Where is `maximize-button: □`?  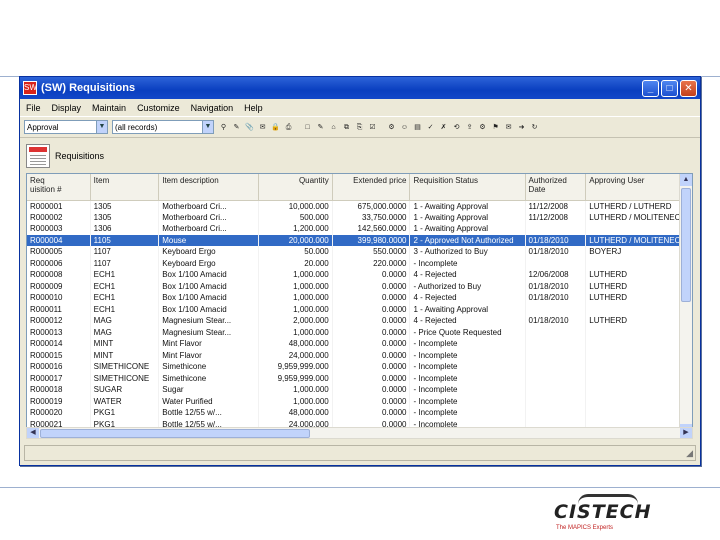 maximize-button: □ is located at coordinates (669, 88).